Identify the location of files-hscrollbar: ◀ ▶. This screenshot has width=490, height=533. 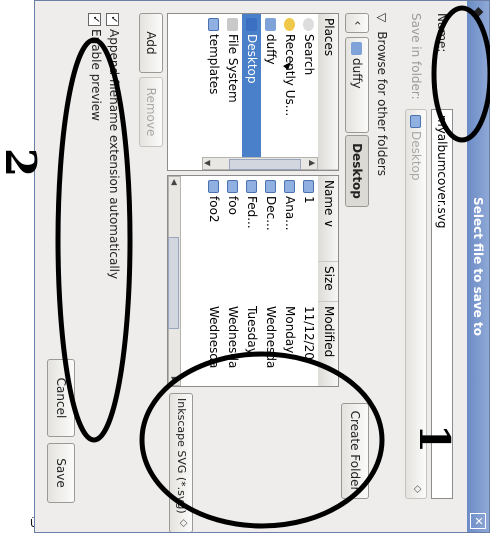
(174, 281).